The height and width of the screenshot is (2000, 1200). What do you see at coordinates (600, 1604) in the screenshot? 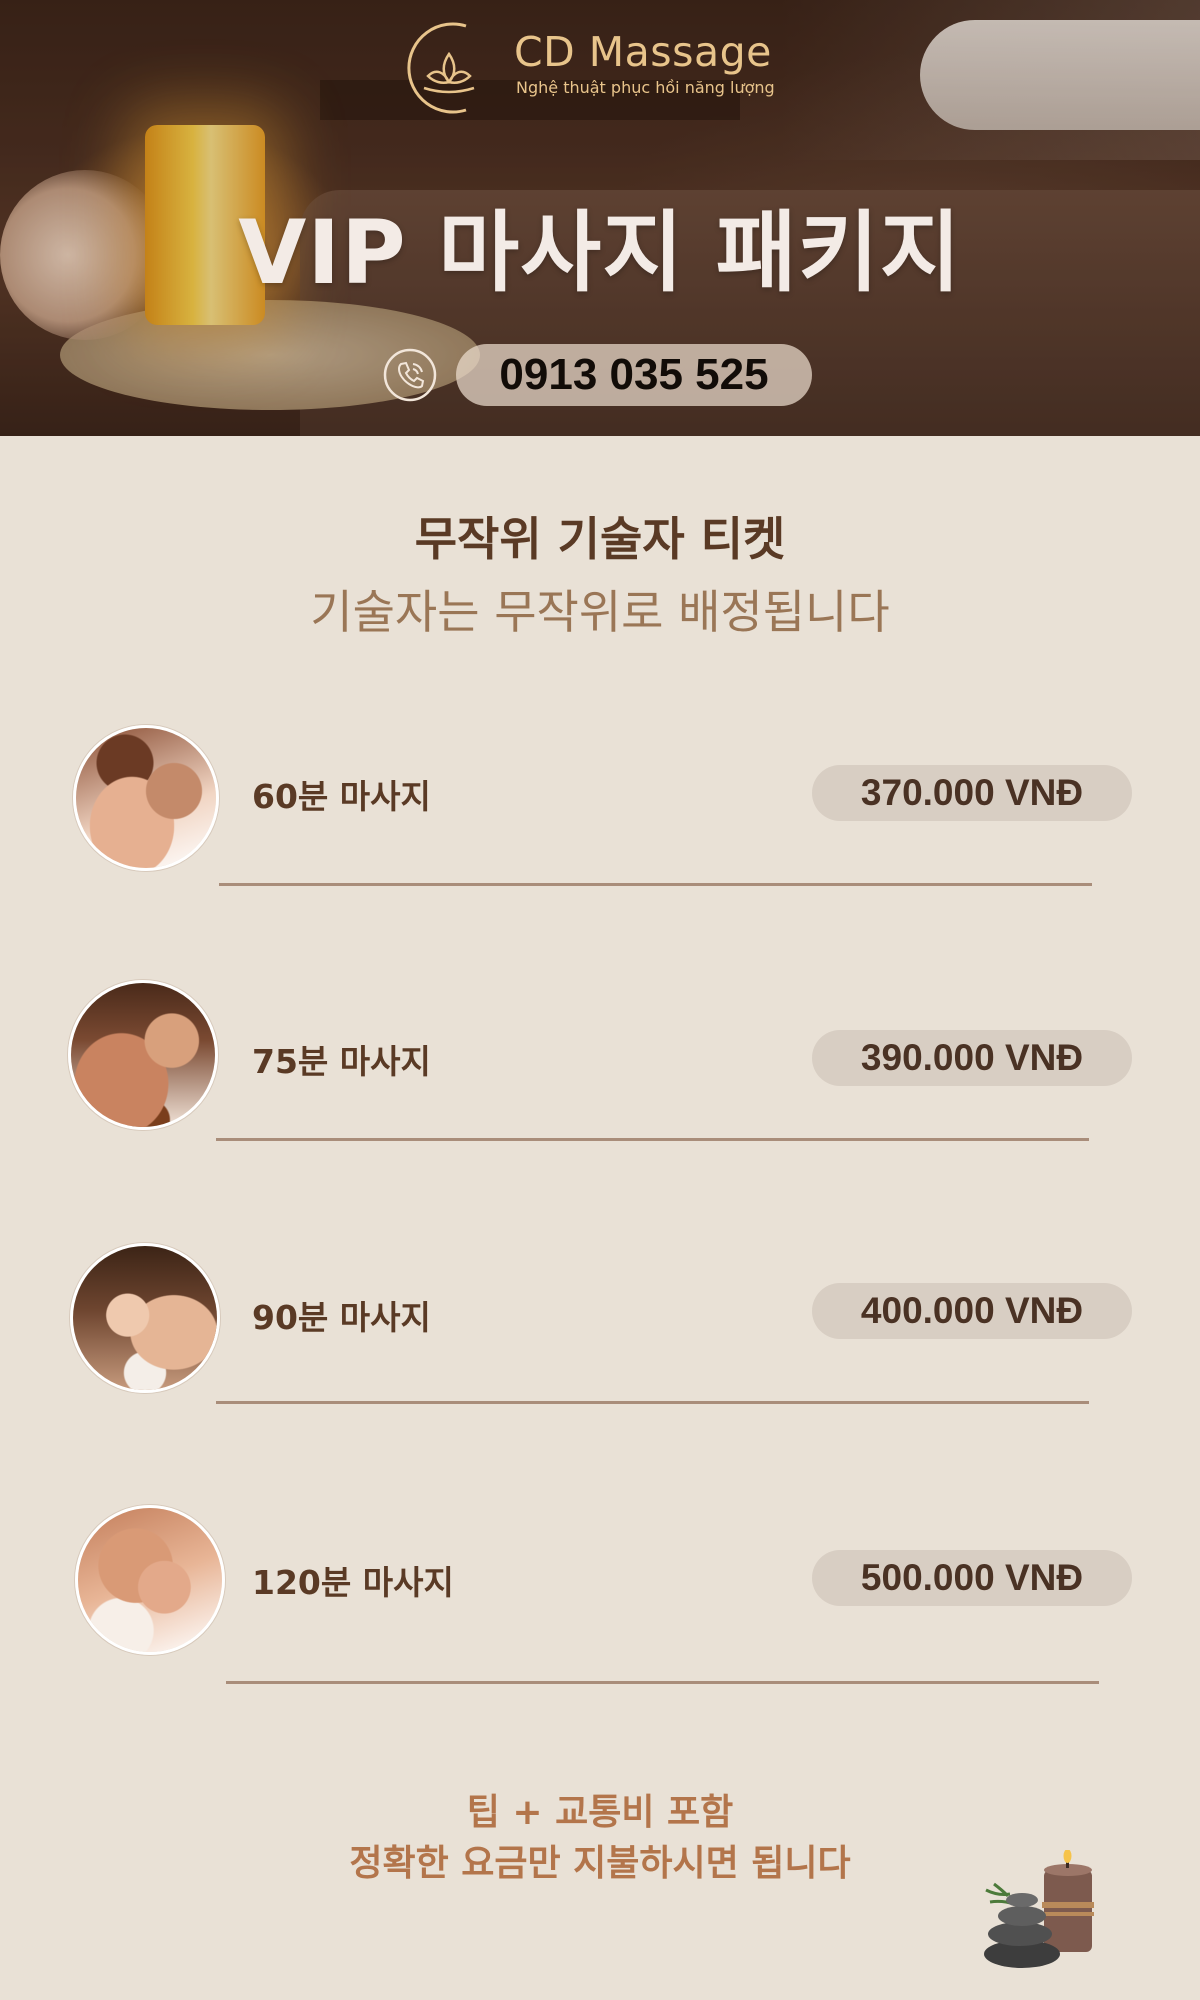
I see `package-row: 120분 마사지 500.000 VNĐ` at bounding box center [600, 1604].